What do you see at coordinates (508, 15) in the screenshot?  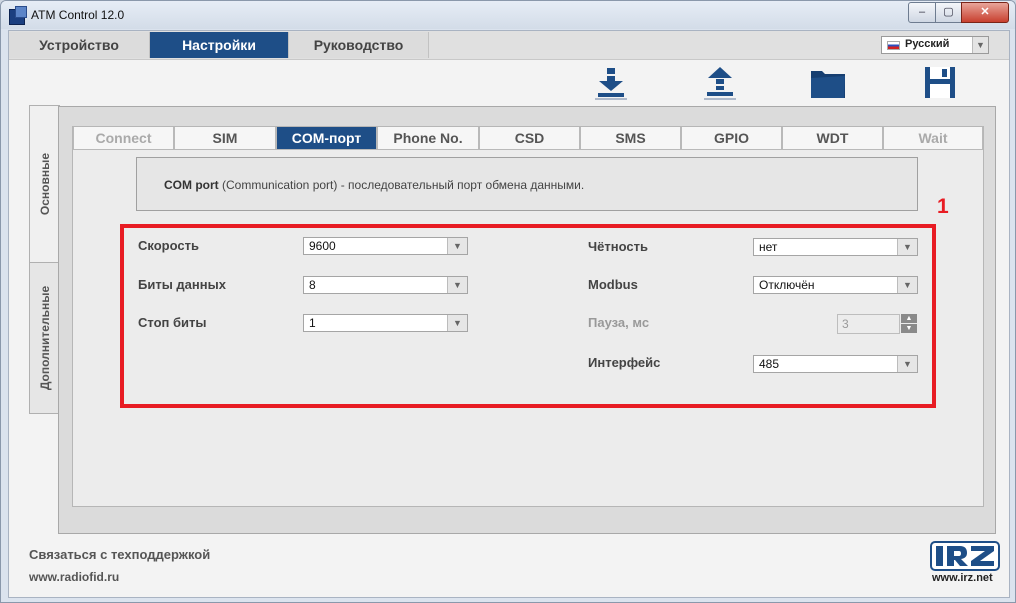 I see `title-bar: ATM Control 12.0 – ▢ ✕` at bounding box center [508, 15].